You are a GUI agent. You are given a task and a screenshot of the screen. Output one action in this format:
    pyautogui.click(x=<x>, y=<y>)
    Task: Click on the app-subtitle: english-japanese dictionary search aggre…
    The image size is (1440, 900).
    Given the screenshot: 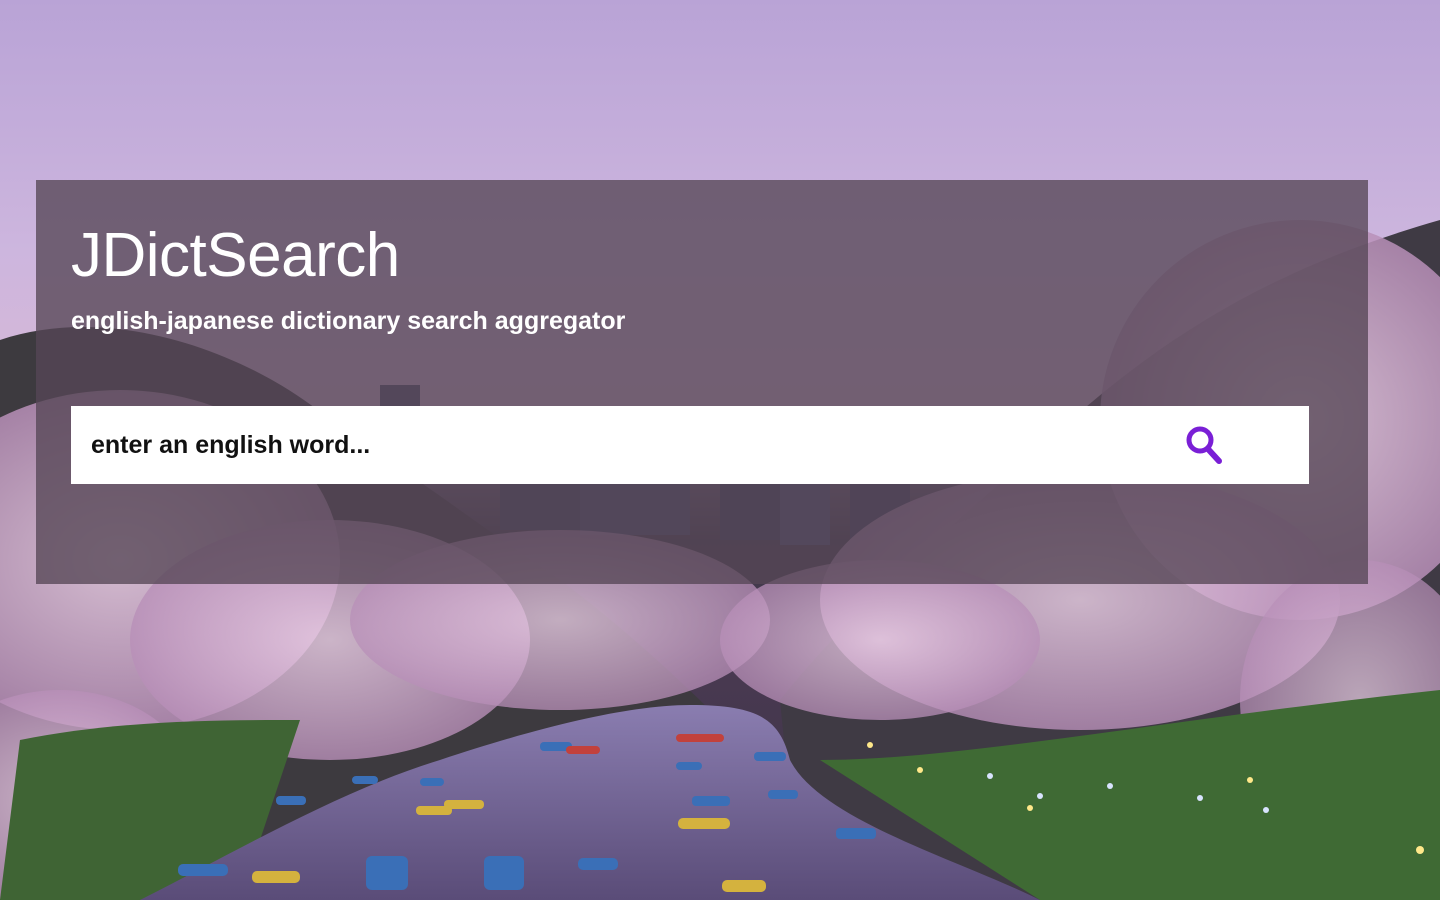 What is the action you would take?
    pyautogui.click(x=348, y=321)
    